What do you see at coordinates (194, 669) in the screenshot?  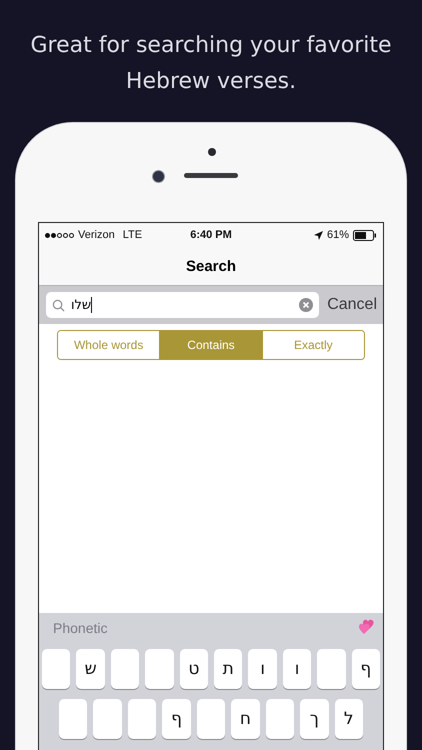 I see `keyboard-key: ט` at bounding box center [194, 669].